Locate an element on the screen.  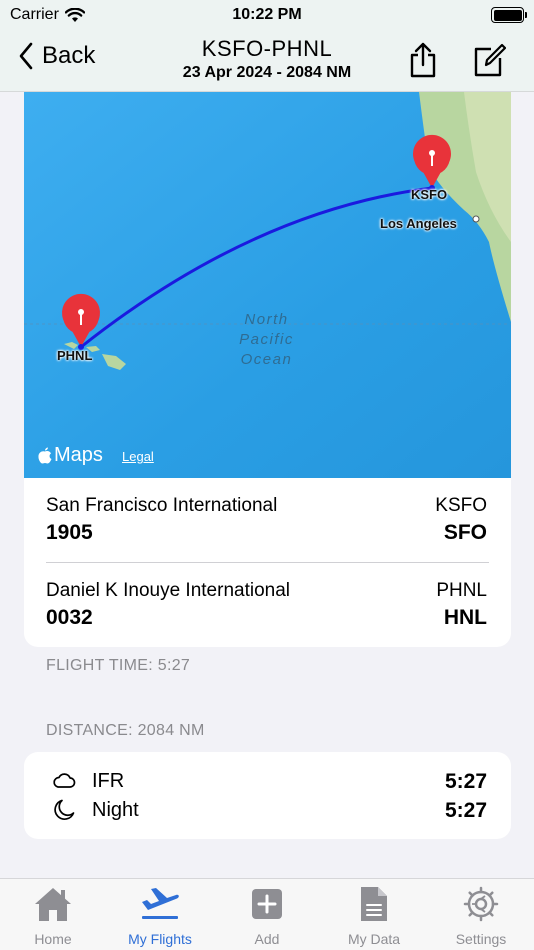
city-label: Los Angeles is located at coordinates (418, 223).